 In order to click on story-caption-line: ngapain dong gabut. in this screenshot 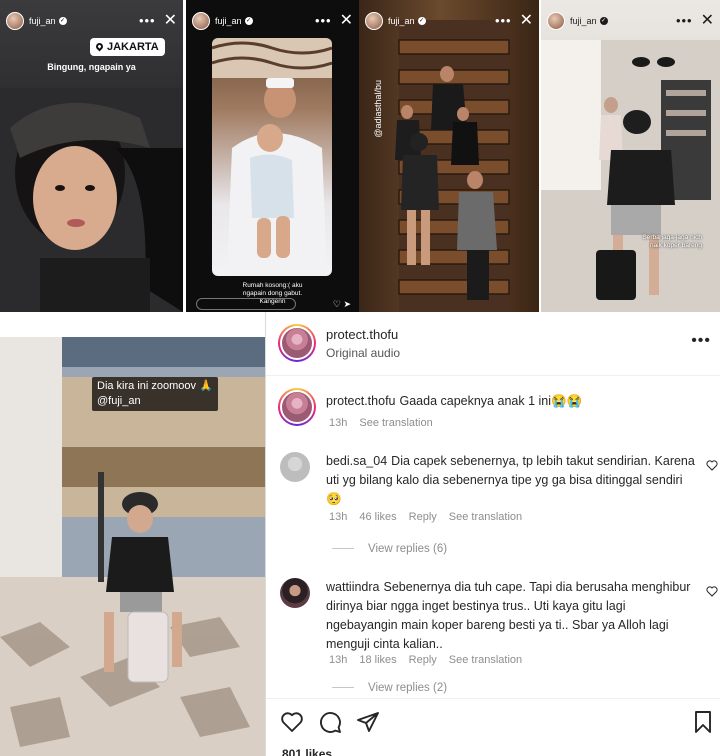, I will do `click(272, 293)`.